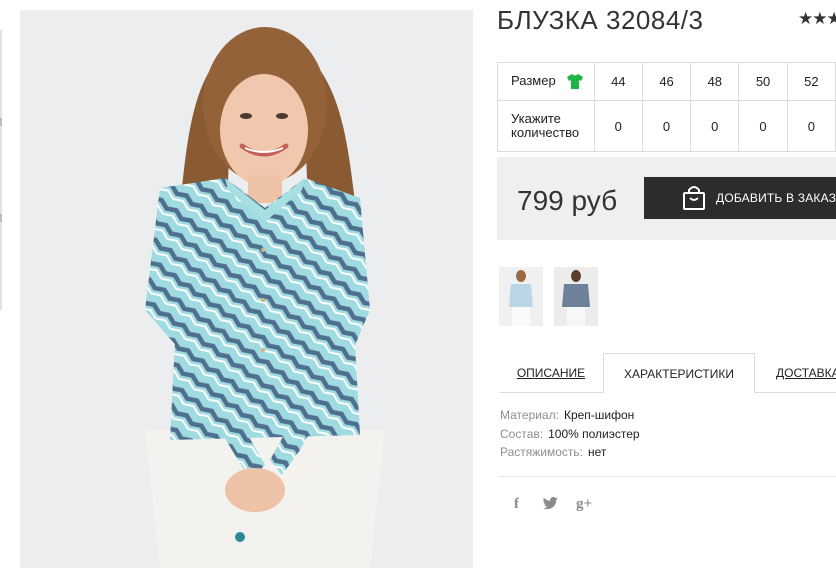 This screenshot has height=569, width=836. Describe the element at coordinates (516, 504) in the screenshot. I see `facebook-icon: f` at that location.